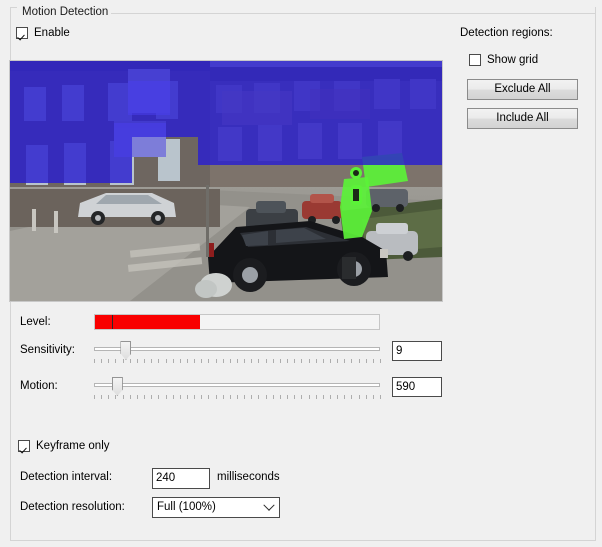  What do you see at coordinates (72, 507) in the screenshot?
I see `detection-resolution-label: Detection resolution:` at bounding box center [72, 507].